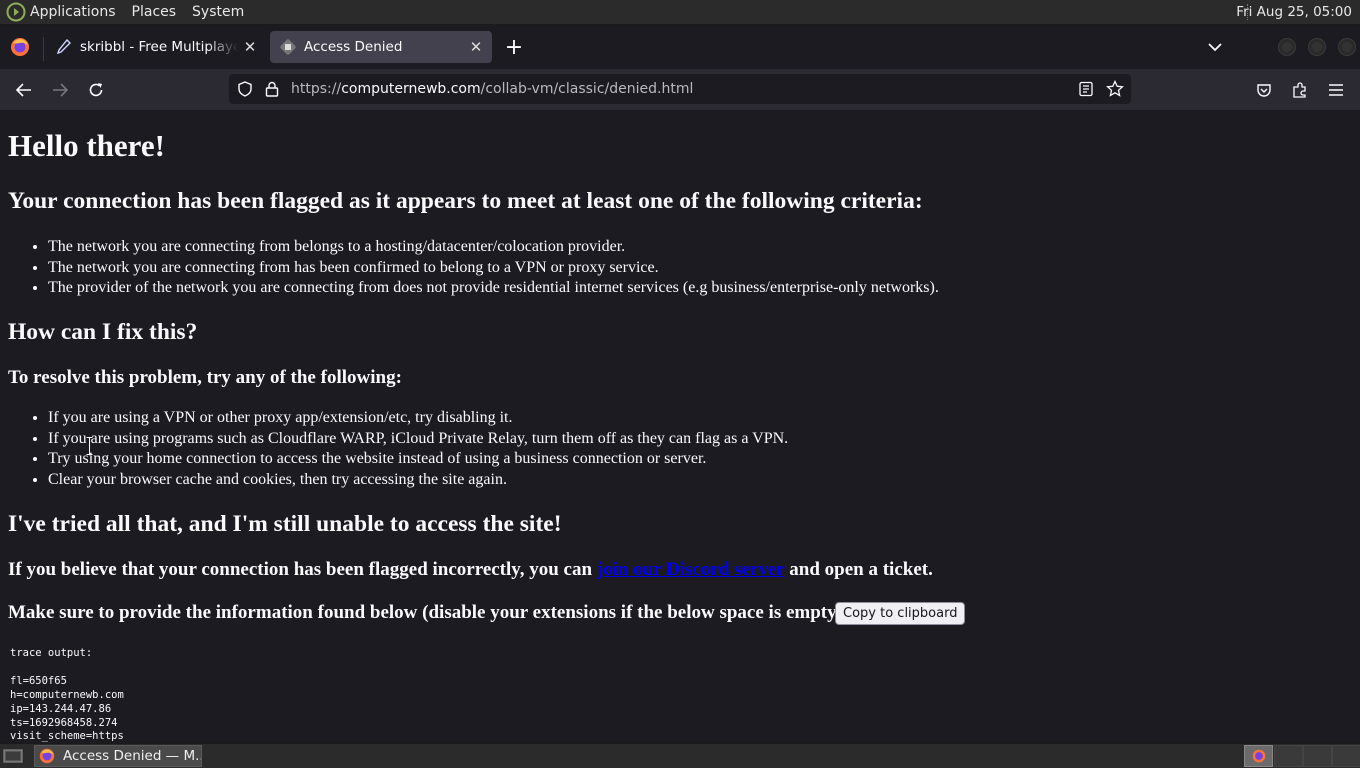 The image size is (1360, 768). What do you see at coordinates (61, 708) in the screenshot?
I see `trace-line: ip=143.244.47.86` at bounding box center [61, 708].